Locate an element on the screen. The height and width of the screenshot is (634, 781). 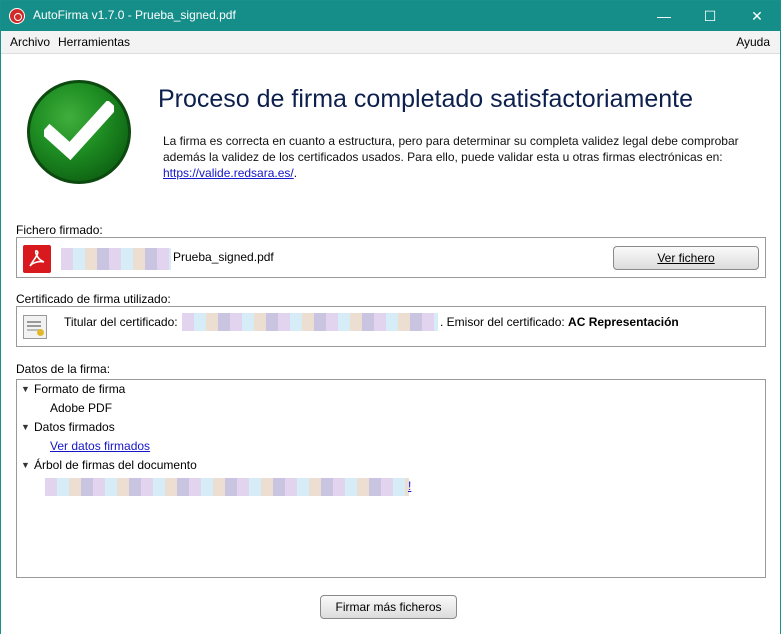
menu-archivo: Archivo is located at coordinates (30, 42).